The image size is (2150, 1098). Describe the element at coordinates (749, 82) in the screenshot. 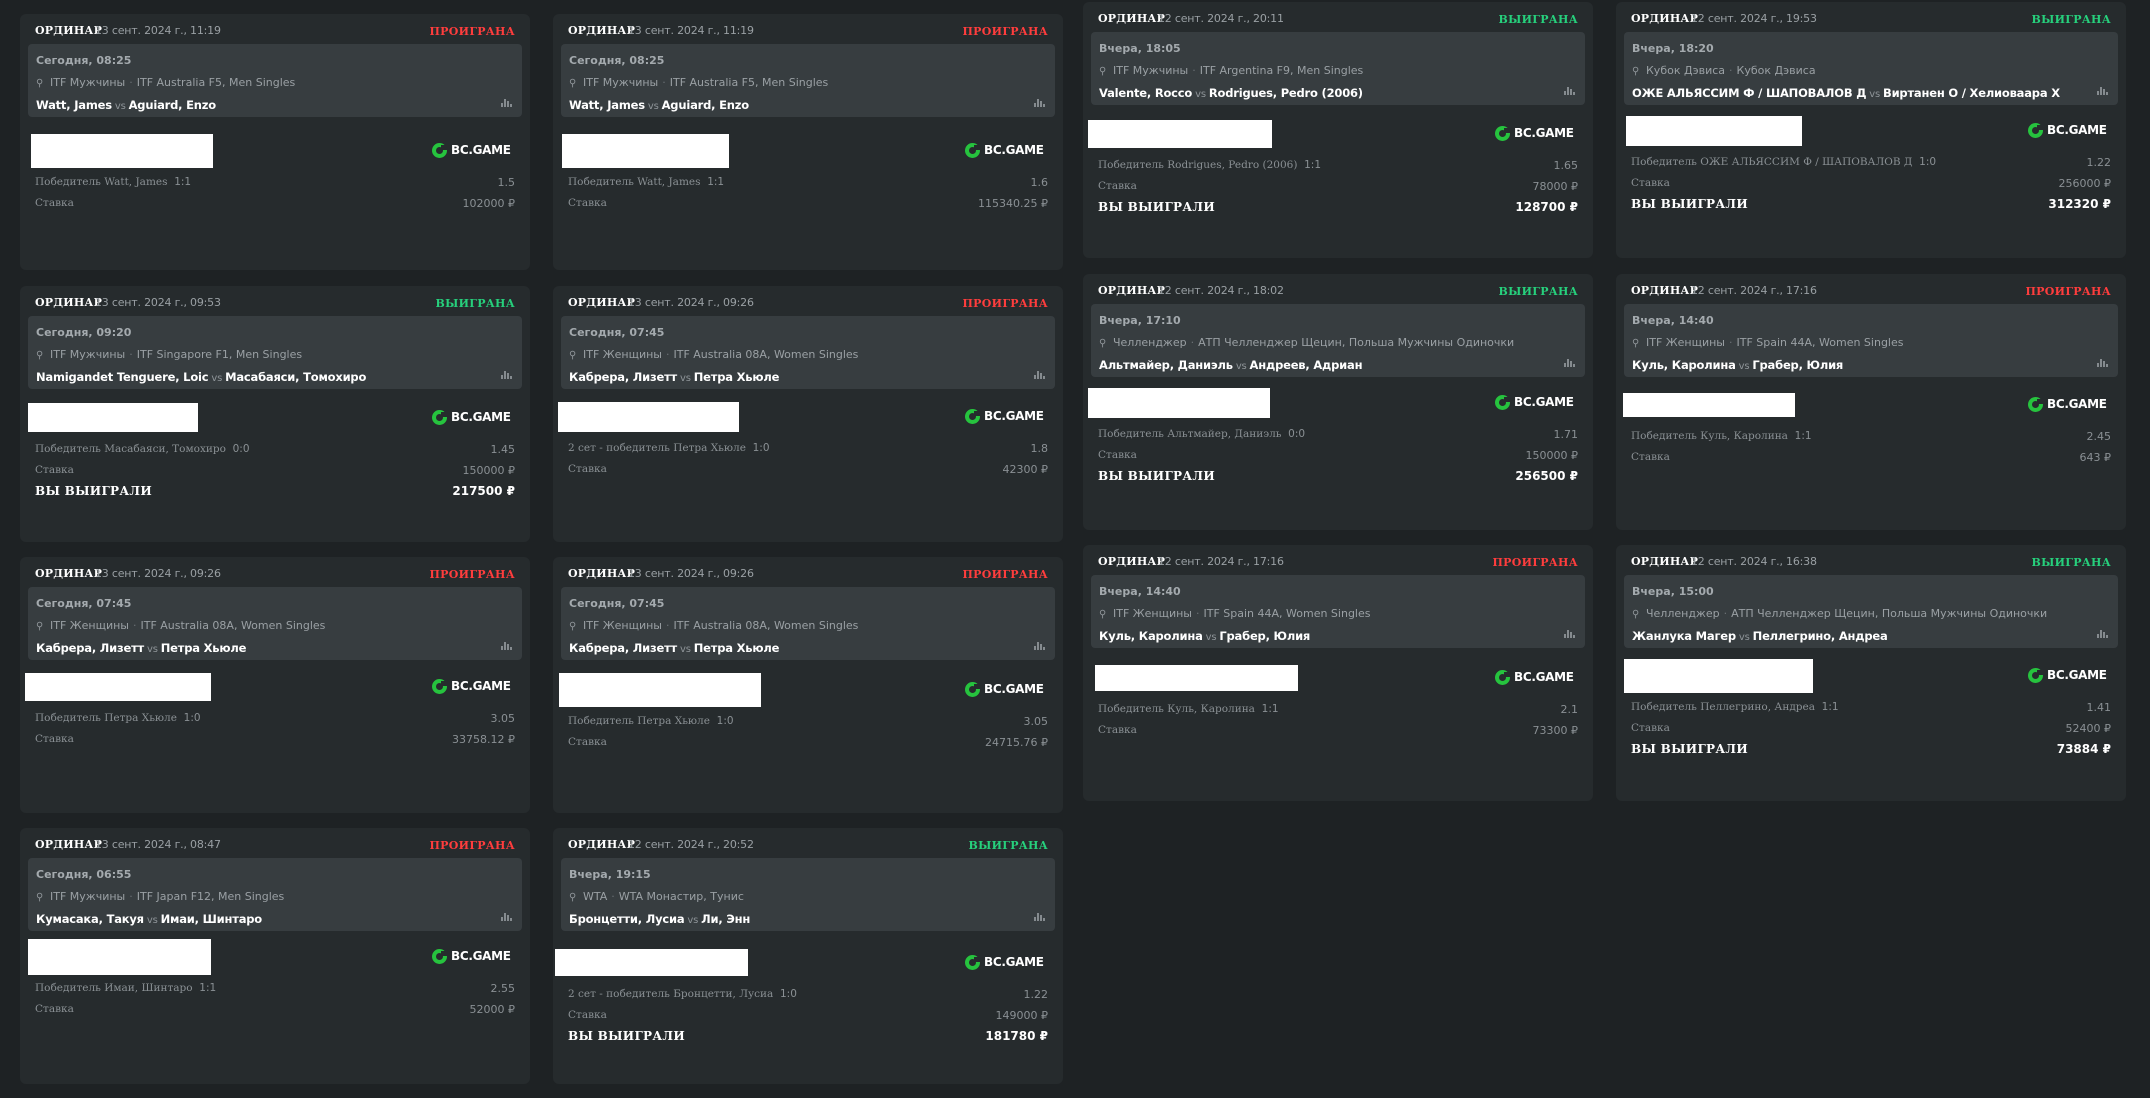

I see `league-tournament: ITF Australia F5, Men Singles` at that location.